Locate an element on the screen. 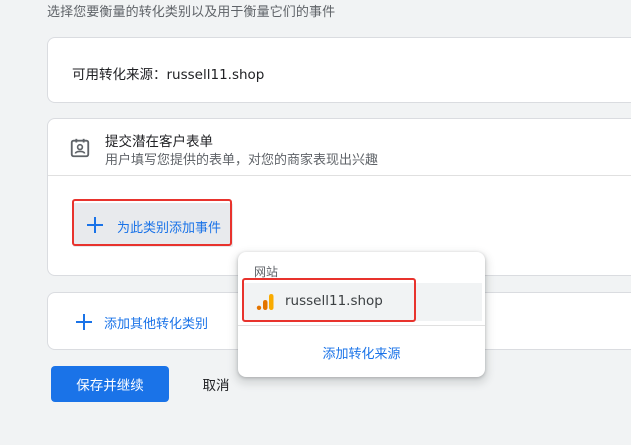 The height and width of the screenshot is (445, 631). page-intro: 选择您要衡量的转化类别以及用于衡量它们的事件 is located at coordinates (191, 12).